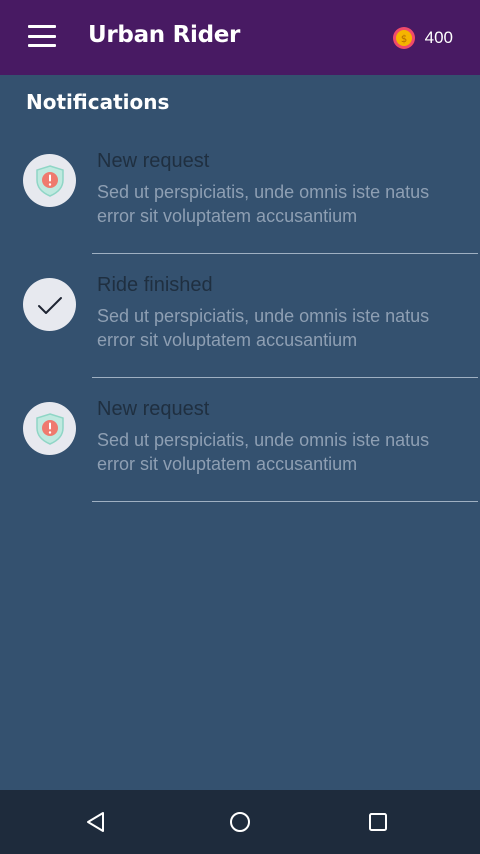  I want to click on coin-balance: $ 400, so click(422, 38).